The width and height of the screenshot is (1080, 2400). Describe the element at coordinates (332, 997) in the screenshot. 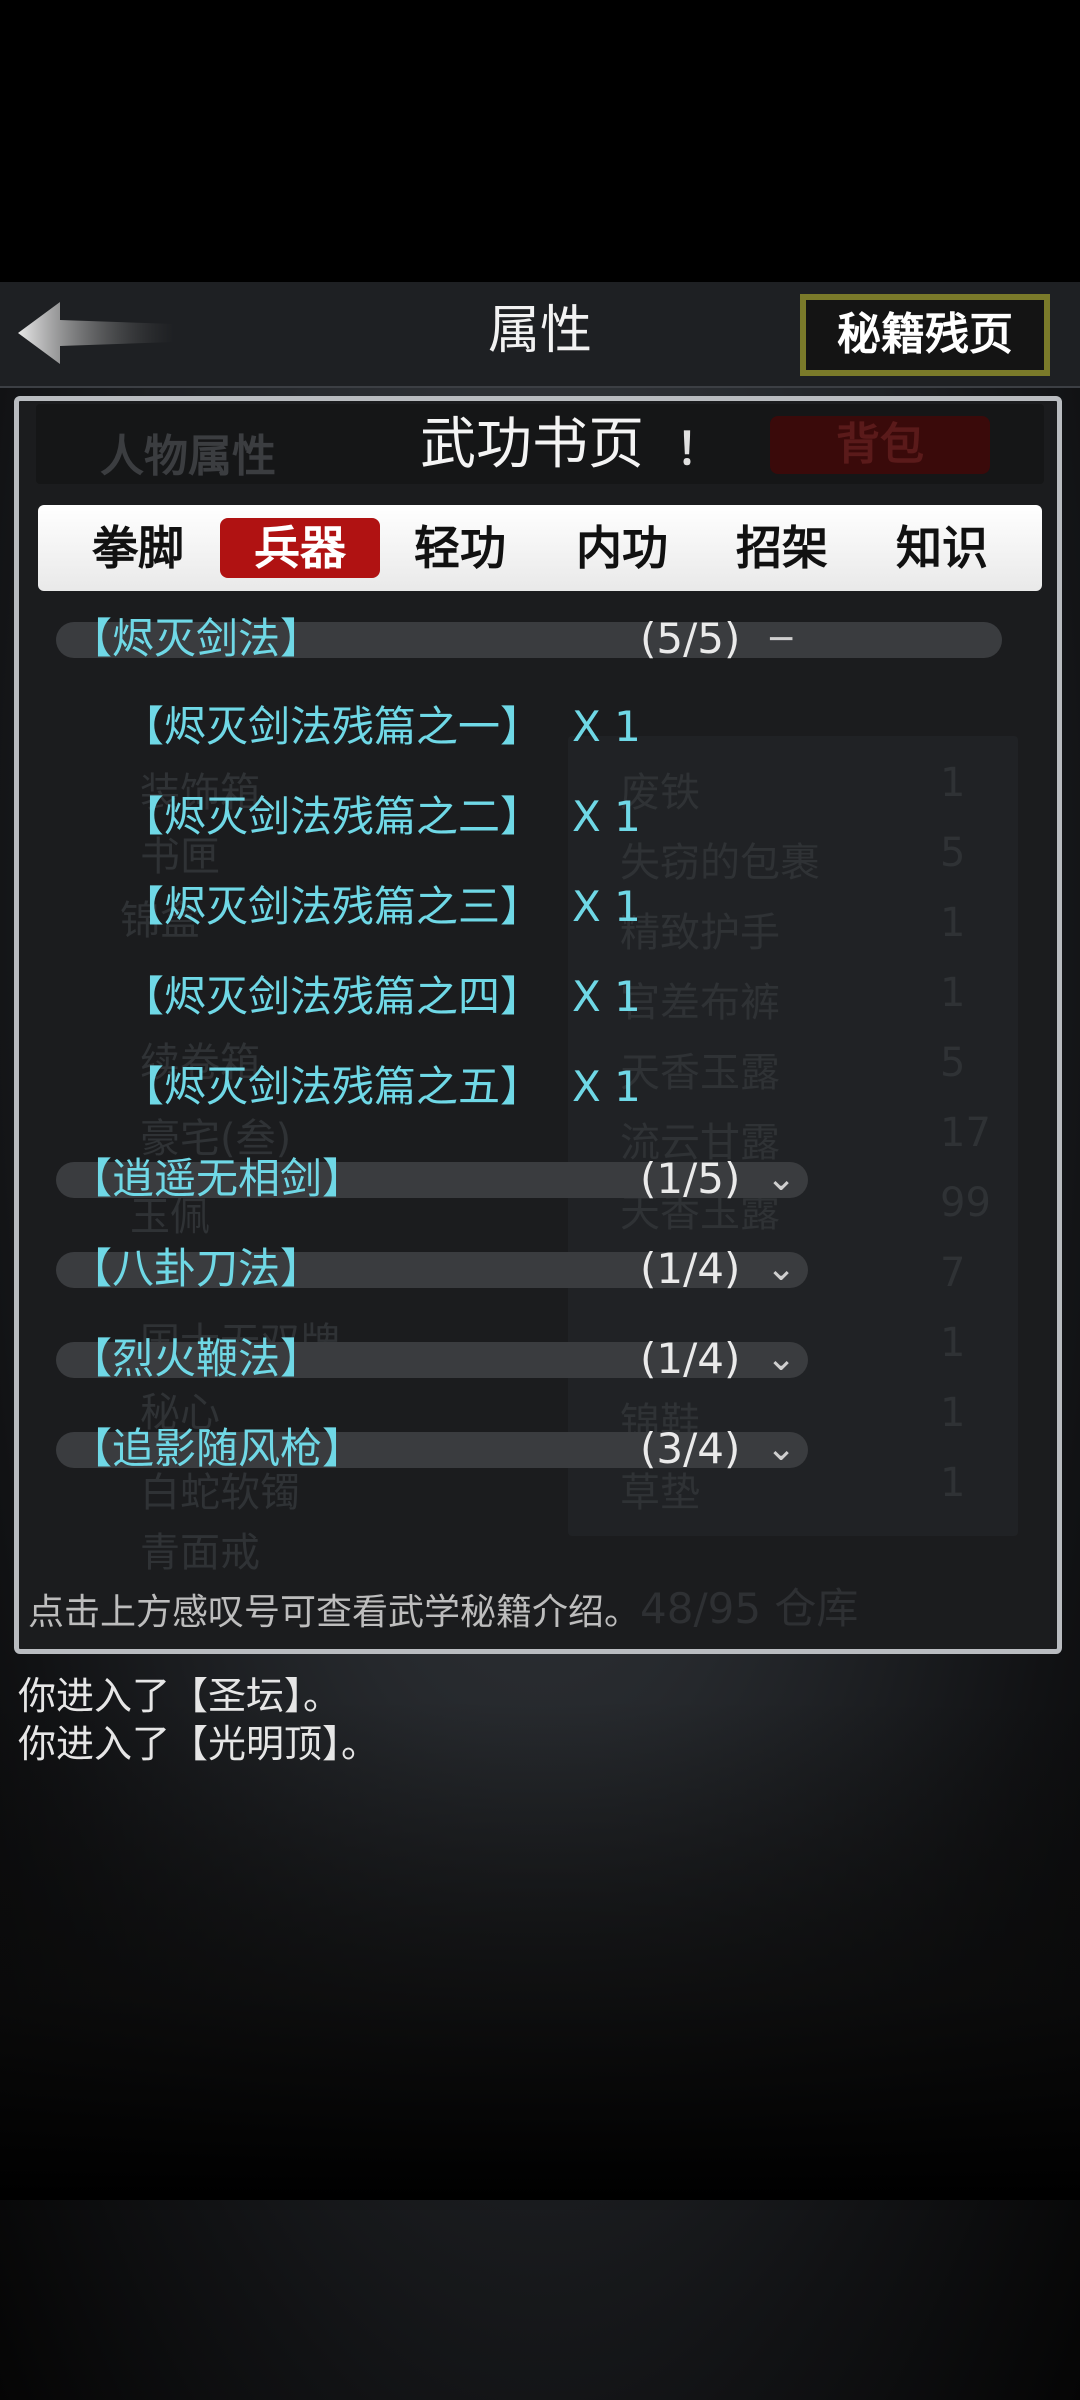

I see `fragment-item: 【烬灭剑法残篇之四】` at that location.